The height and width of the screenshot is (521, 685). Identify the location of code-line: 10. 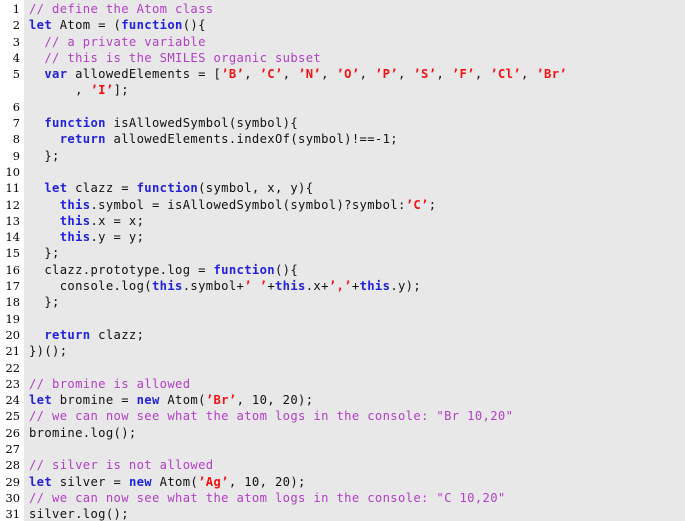
(342, 172).